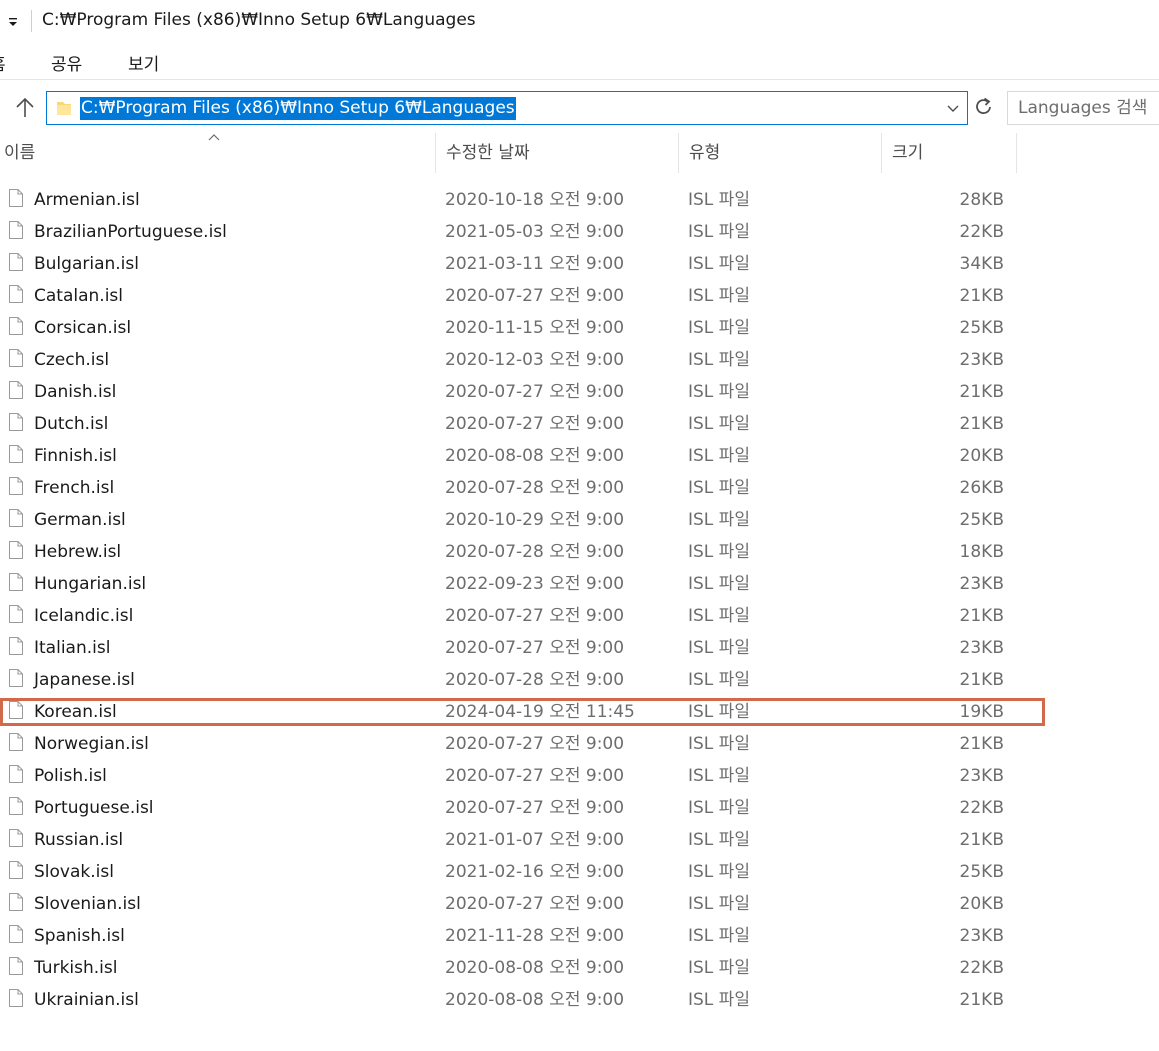 The height and width of the screenshot is (1051, 1159). What do you see at coordinates (953, 108) in the screenshot?
I see `chevron-down-icon` at bounding box center [953, 108].